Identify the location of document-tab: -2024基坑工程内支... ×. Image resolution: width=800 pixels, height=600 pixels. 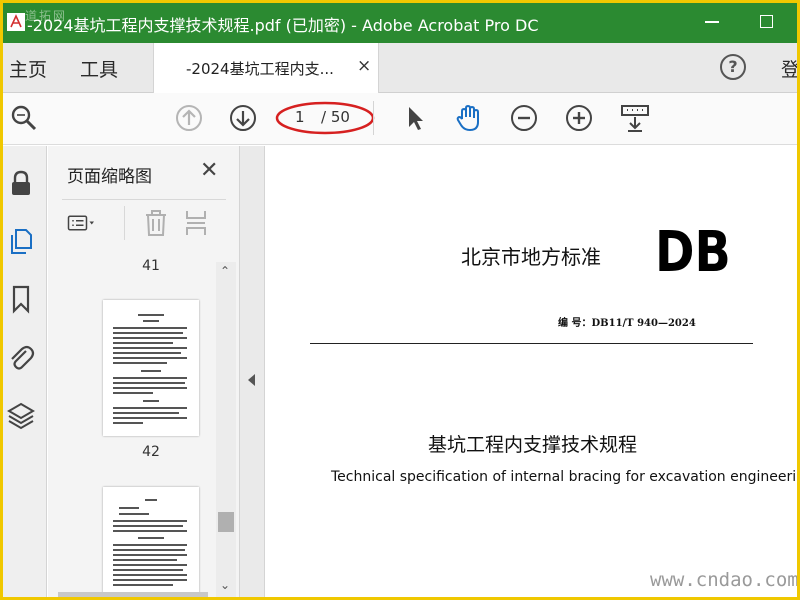
(266, 68).